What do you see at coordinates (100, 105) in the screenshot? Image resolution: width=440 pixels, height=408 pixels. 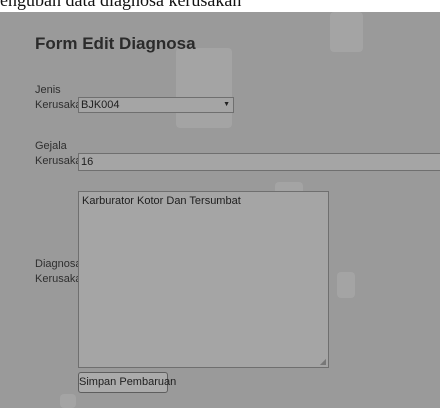 I see `selected-value: BJK004` at bounding box center [100, 105].